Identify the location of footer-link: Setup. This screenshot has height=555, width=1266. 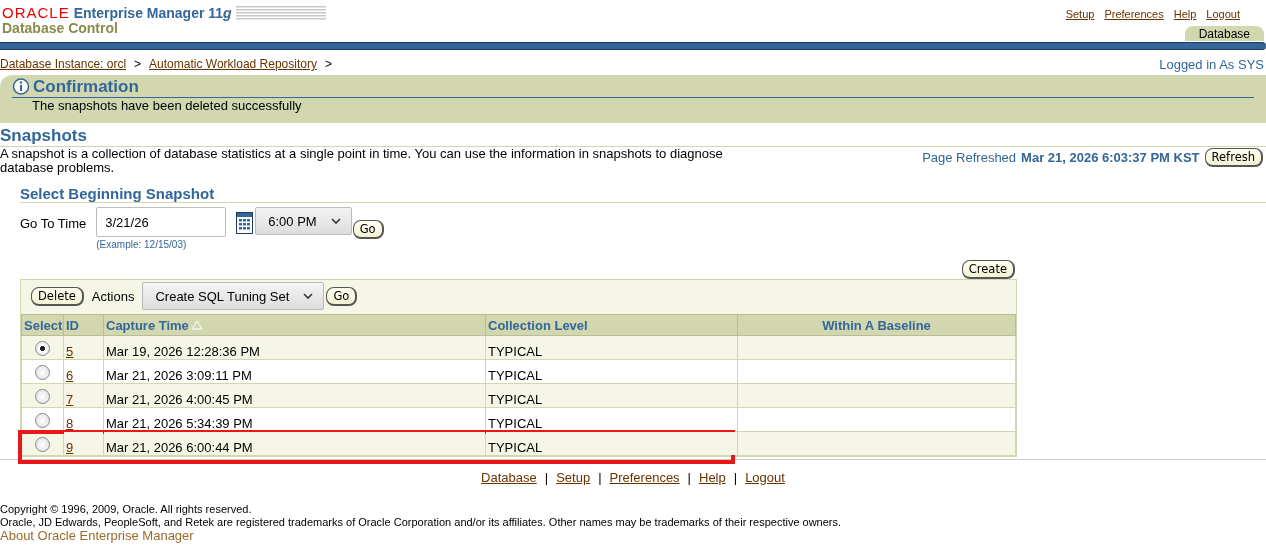
(573, 477).